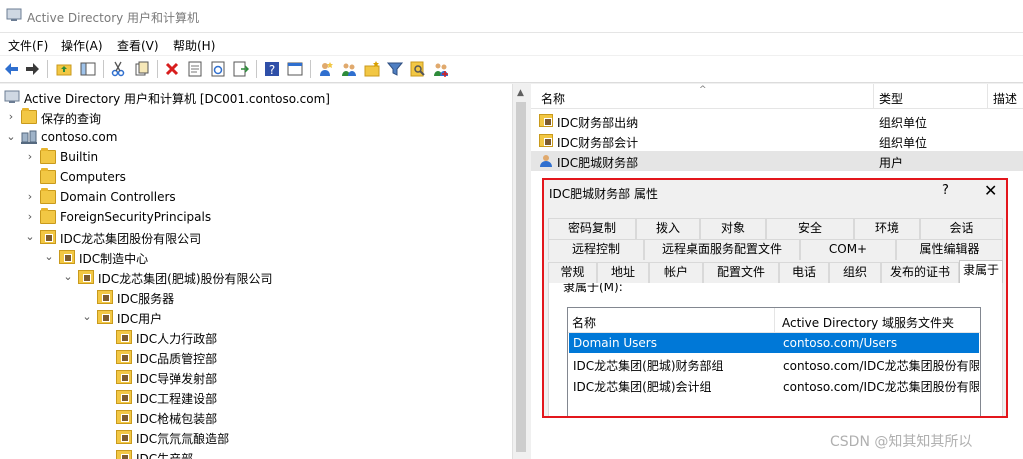  Describe the element at coordinates (82, 45) in the screenshot. I see `menu-action: 操作(A)` at that location.